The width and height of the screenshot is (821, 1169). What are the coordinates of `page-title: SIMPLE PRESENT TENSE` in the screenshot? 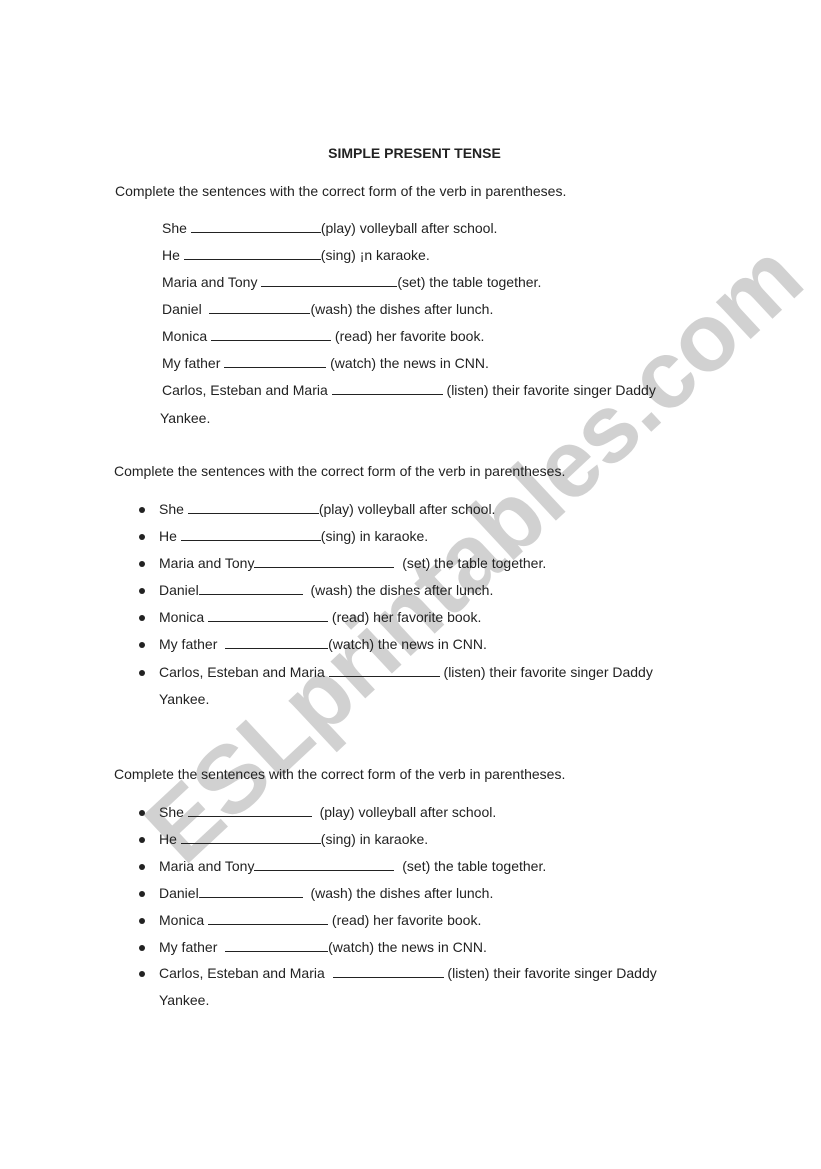 It's located at (414, 153).